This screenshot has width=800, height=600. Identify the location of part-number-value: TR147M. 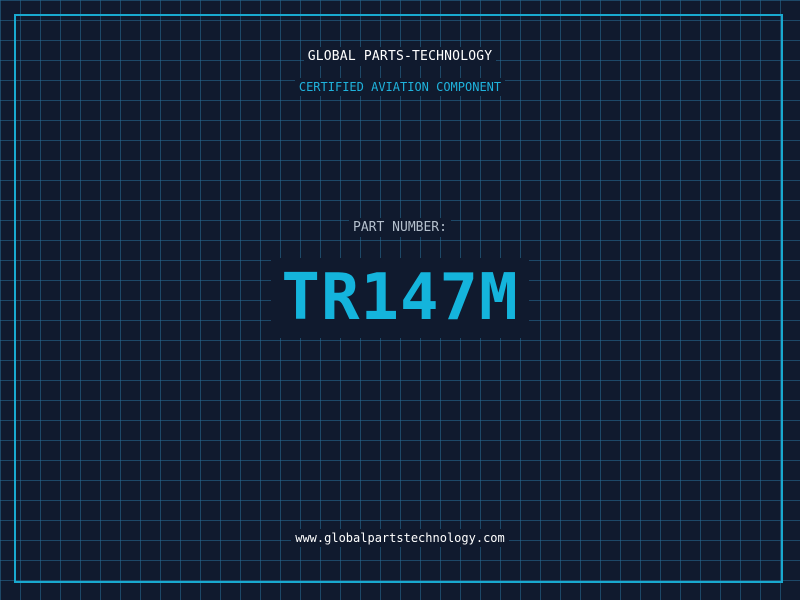
(400, 298).